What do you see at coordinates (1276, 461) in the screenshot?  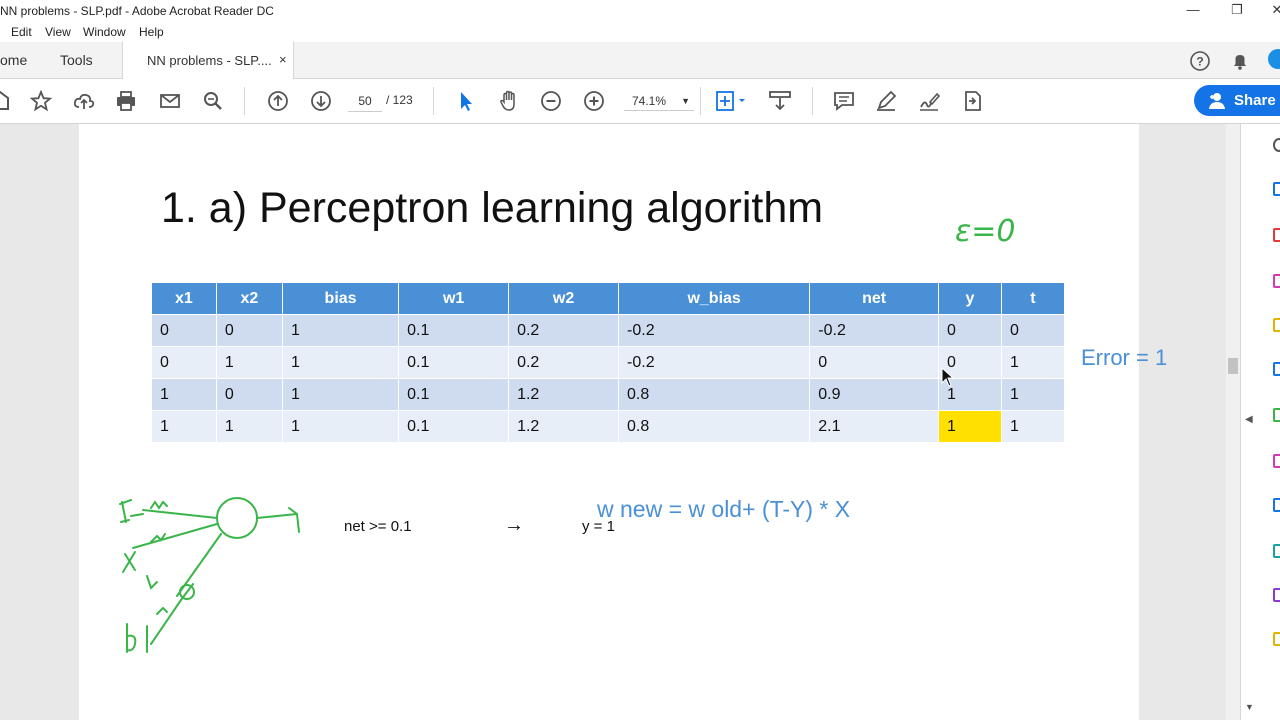 I see `fill-sign-icon` at bounding box center [1276, 461].